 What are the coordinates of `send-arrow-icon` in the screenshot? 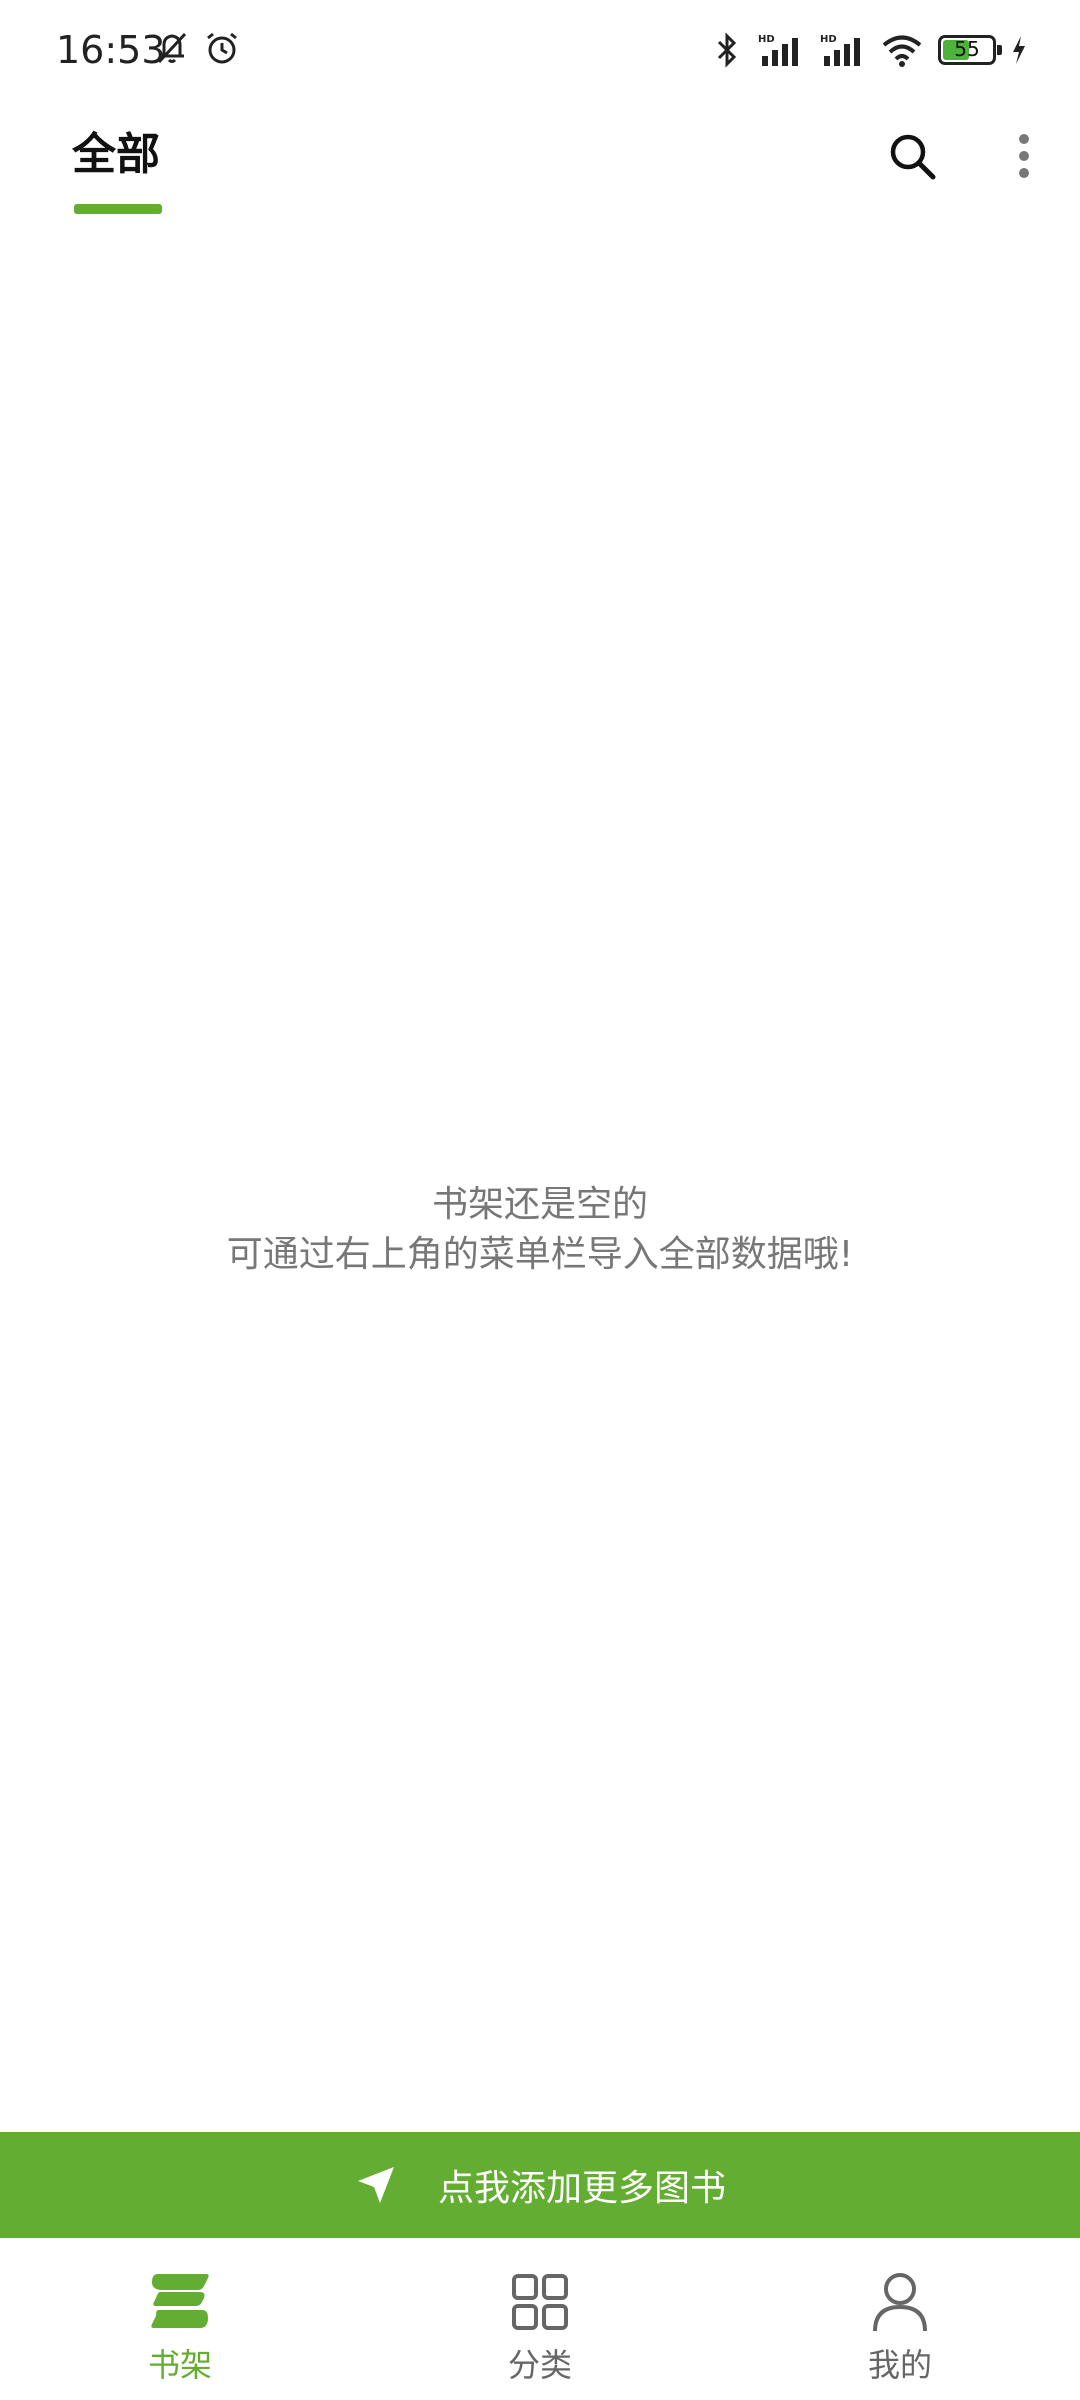 It's located at (375, 2185).